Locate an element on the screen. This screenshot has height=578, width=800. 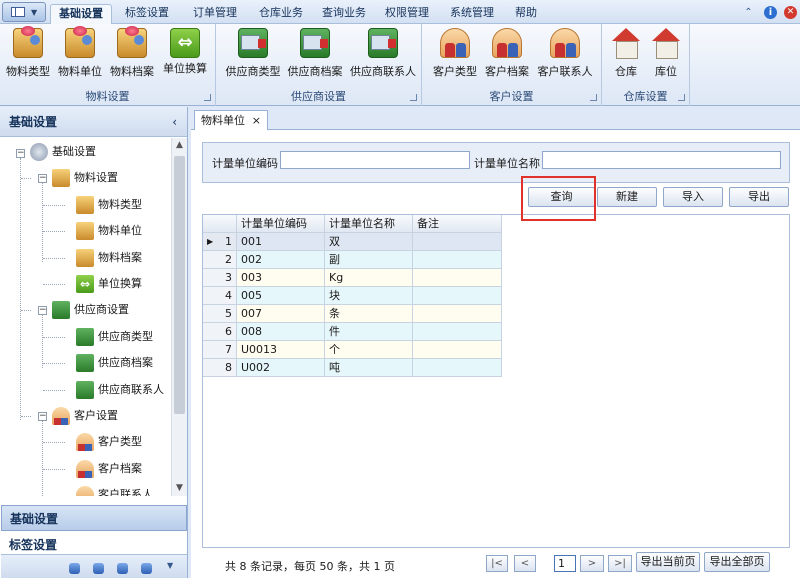
table-row: ▶ 1 001 双 is located at coordinates (352, 242).